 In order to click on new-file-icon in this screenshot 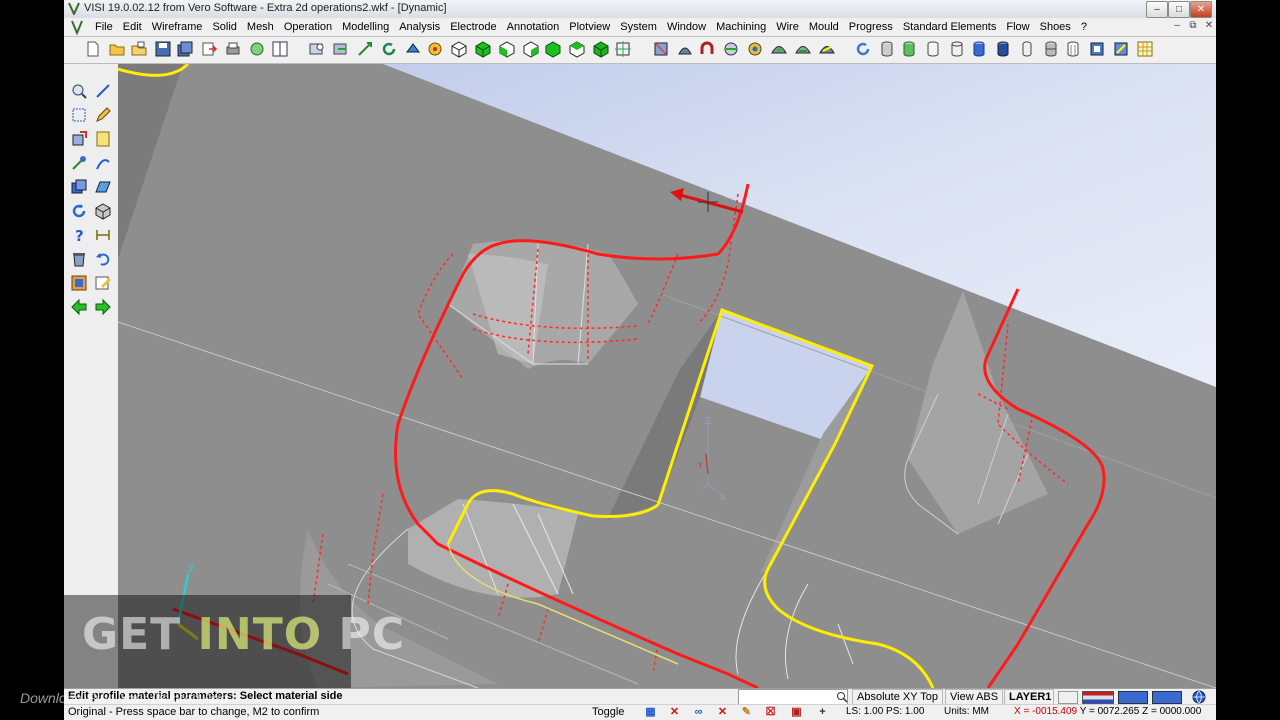, I will do `click(93, 49)`.